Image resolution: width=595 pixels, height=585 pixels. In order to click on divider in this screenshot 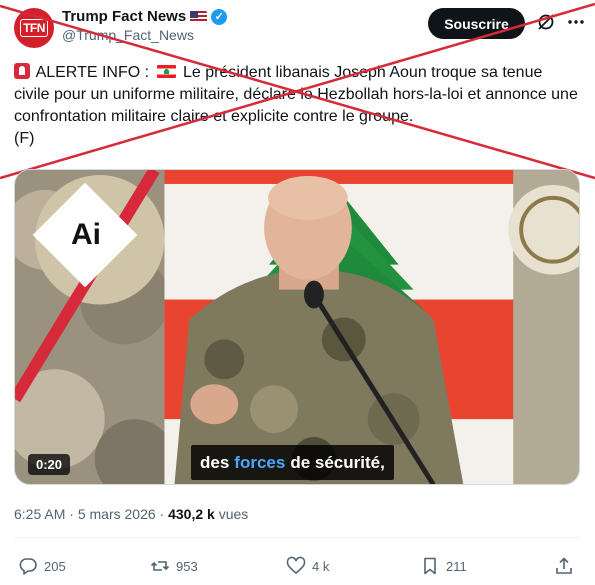, I will do `click(297, 537)`.